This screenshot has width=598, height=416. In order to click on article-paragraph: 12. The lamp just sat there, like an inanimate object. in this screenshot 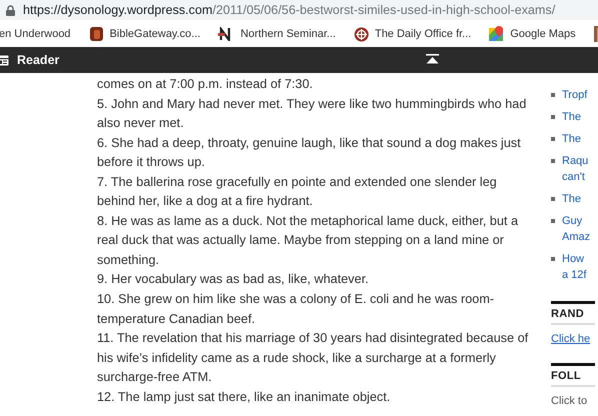, I will do `click(244, 397)`.